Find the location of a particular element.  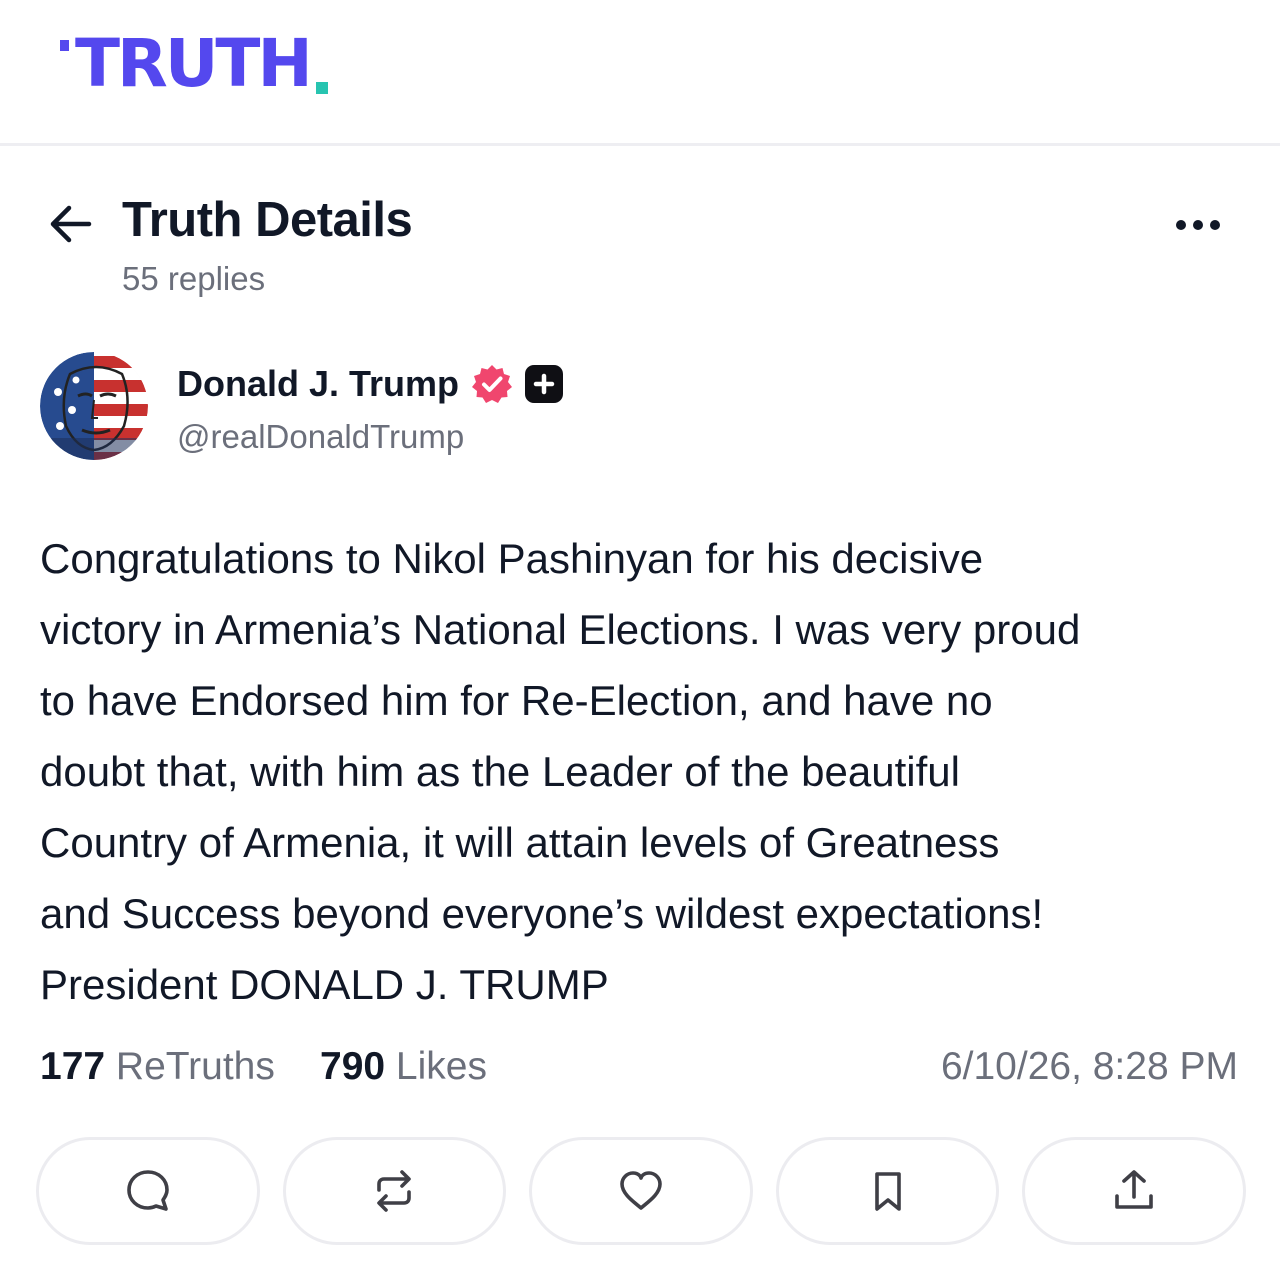

ellipsis-icon is located at coordinates (1181, 225).